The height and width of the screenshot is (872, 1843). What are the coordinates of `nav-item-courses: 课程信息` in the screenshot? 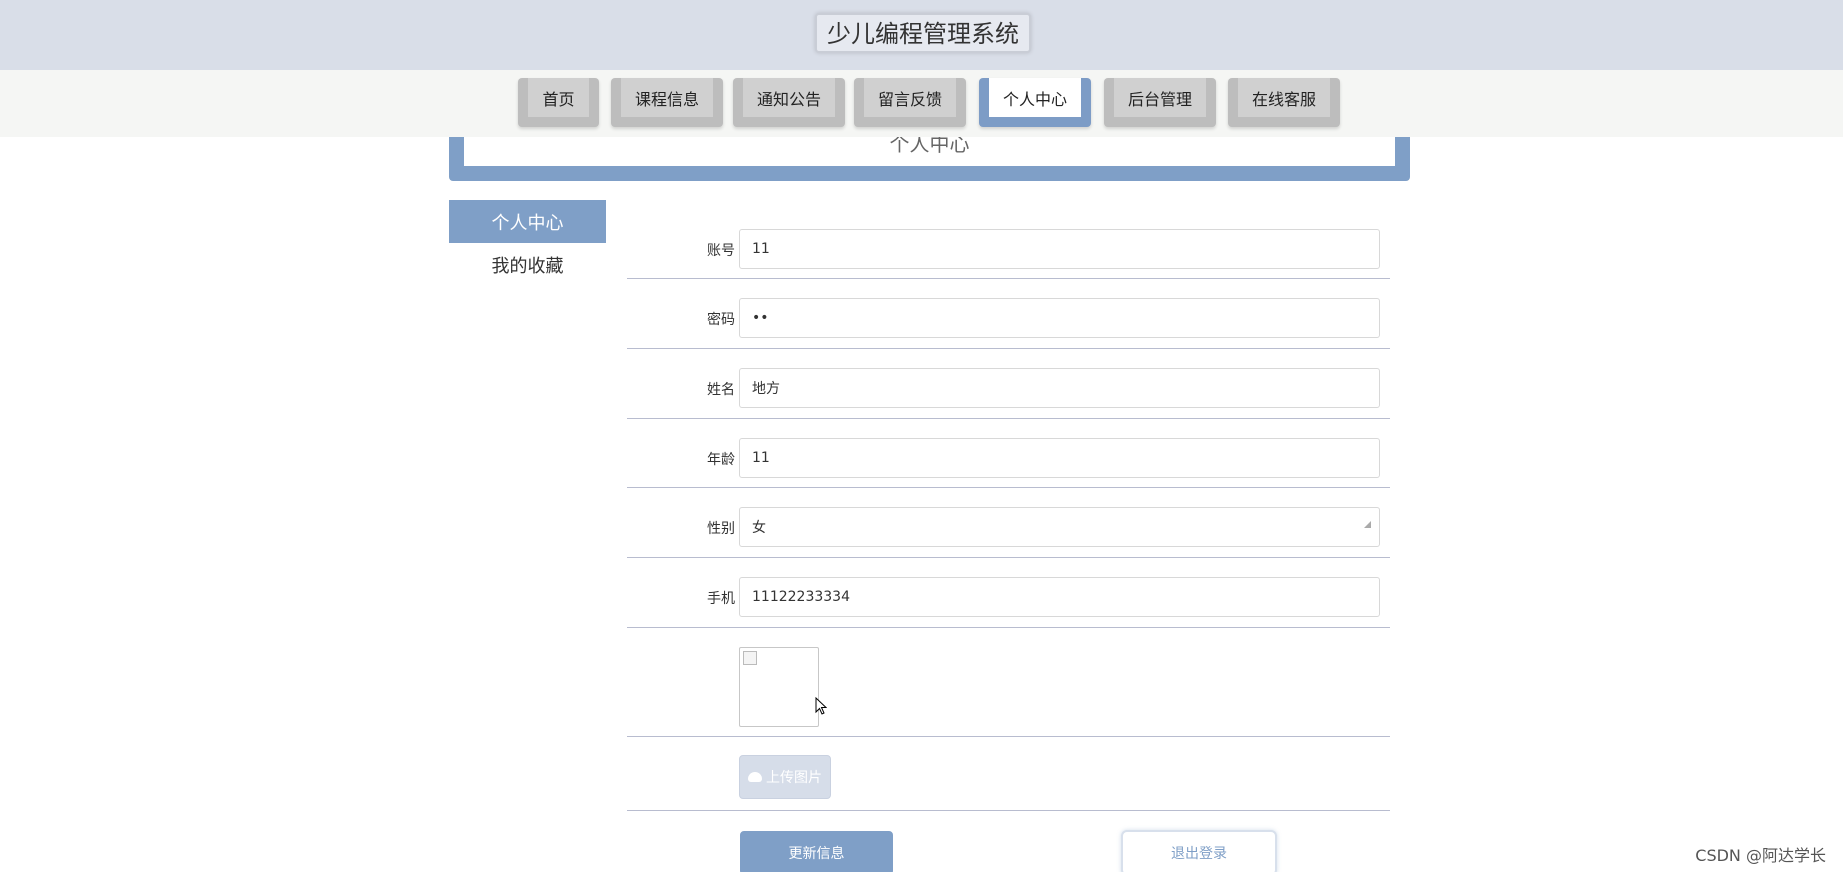 It's located at (667, 102).